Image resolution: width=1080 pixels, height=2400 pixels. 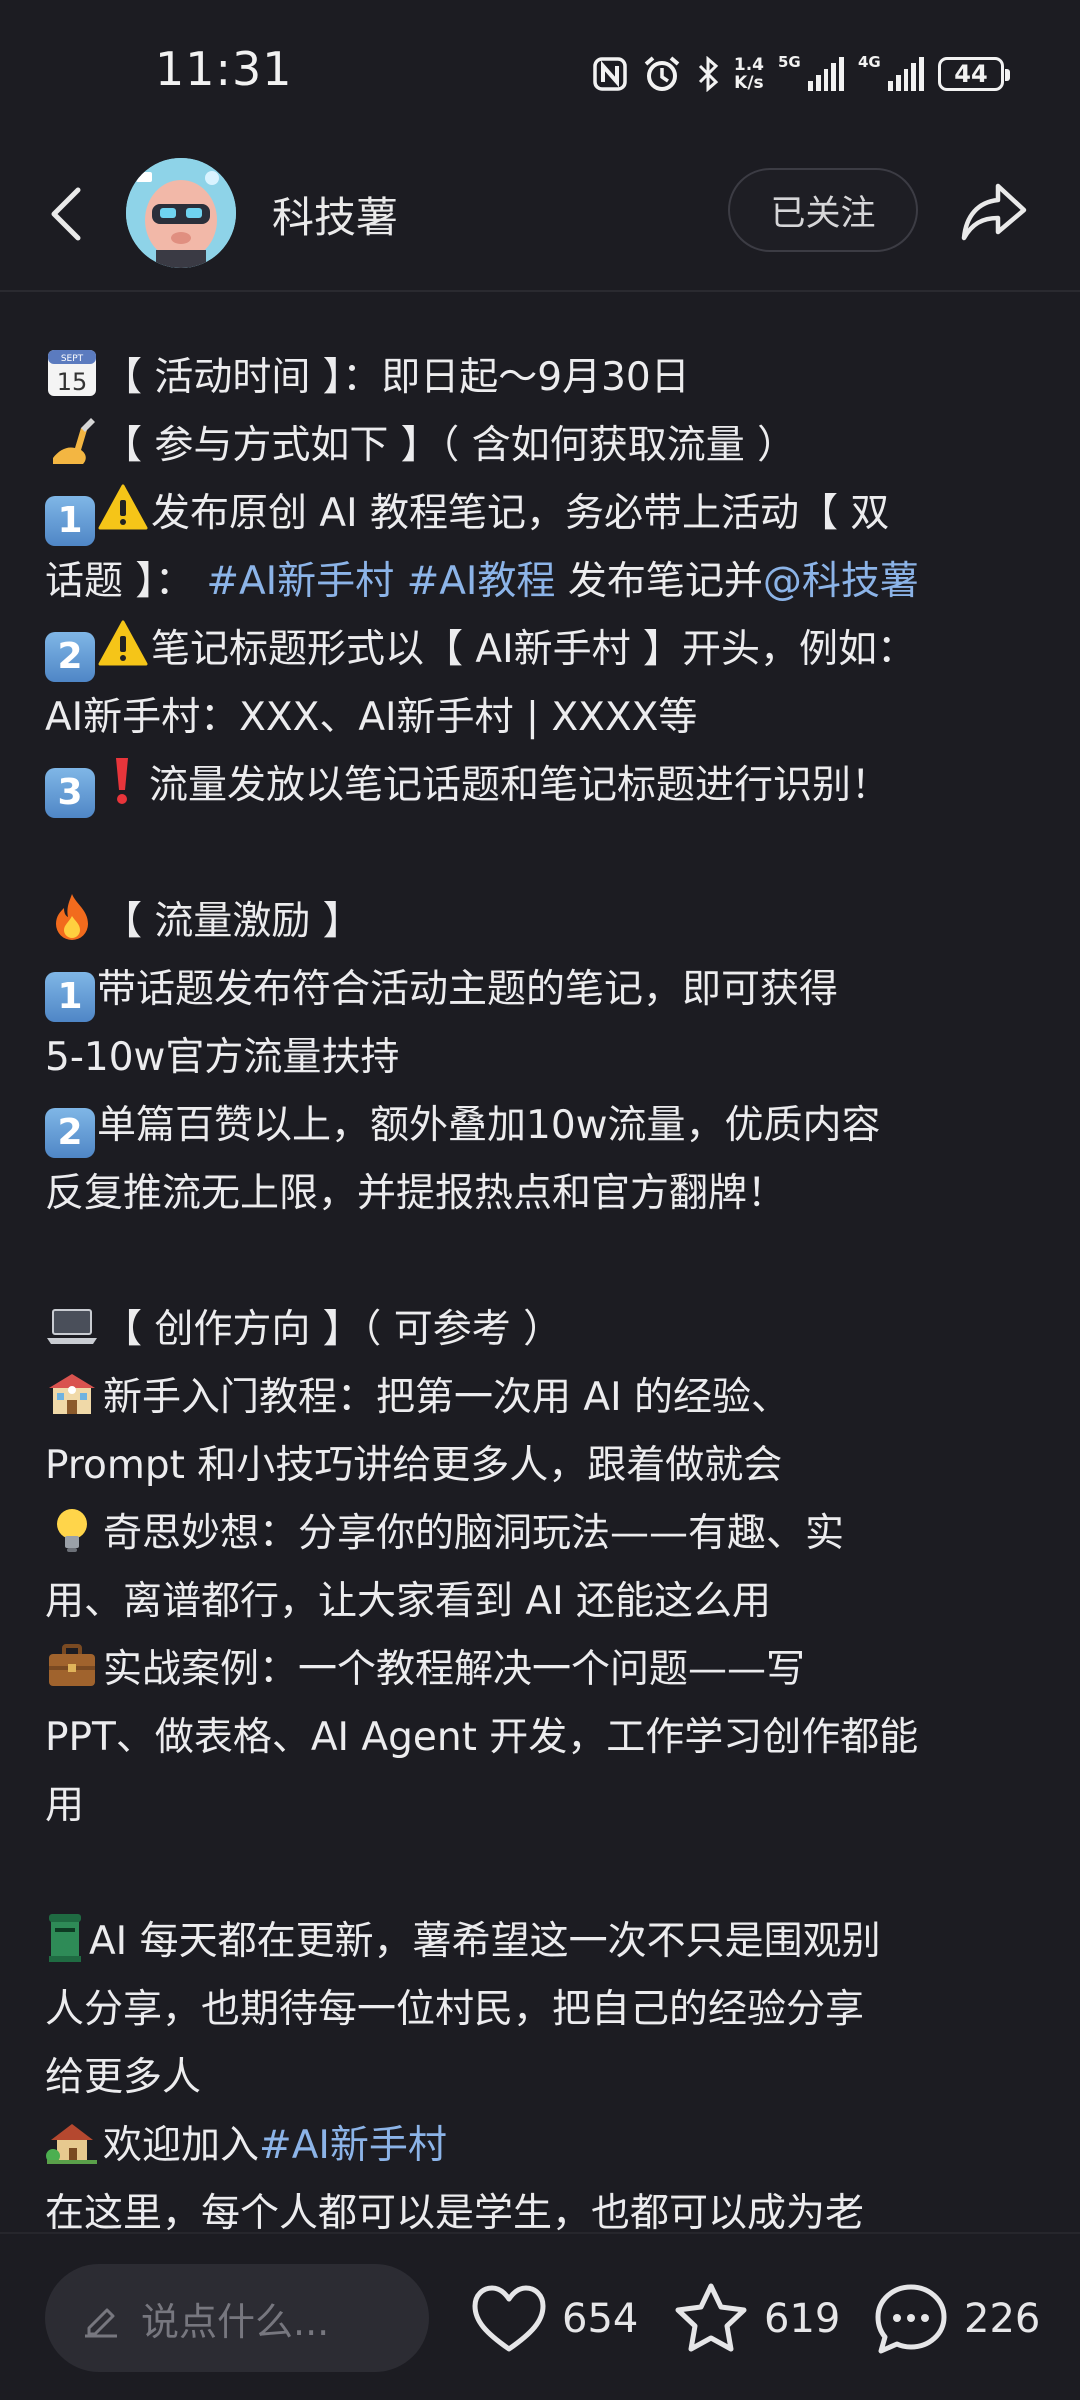 I want to click on text-line: AI新手村：XXX、AI新手村 | XXXX等, so click(x=371, y=717).